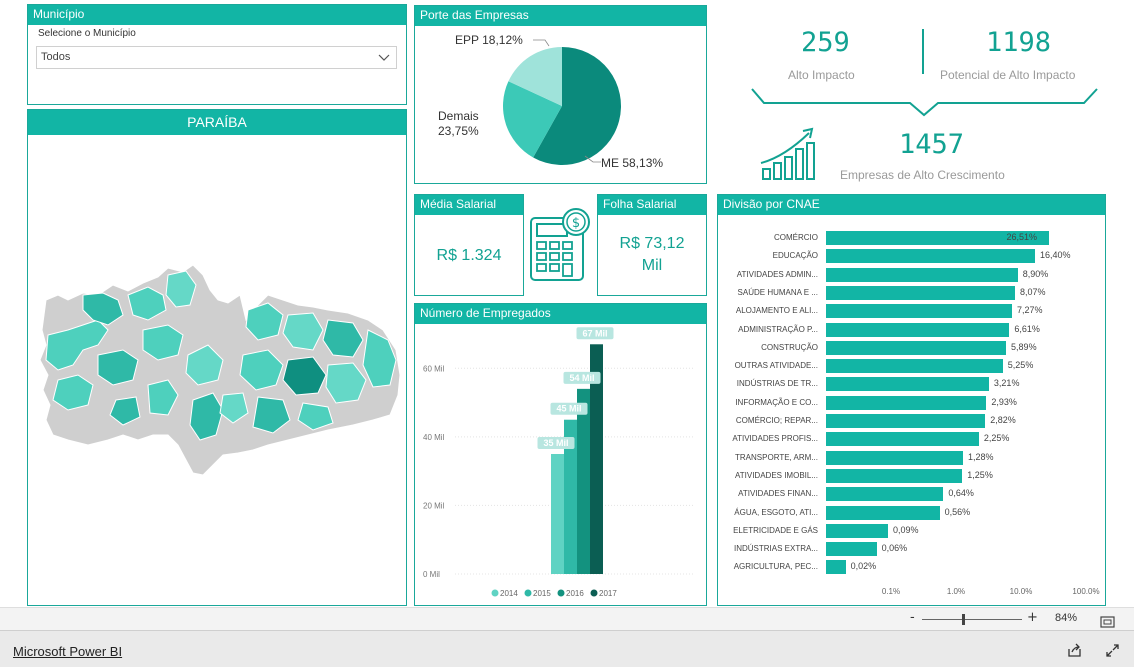 This screenshot has height=667, width=1134. What do you see at coordinates (1032, 617) in the screenshot?
I see `zoom-in-button: +` at bounding box center [1032, 617].